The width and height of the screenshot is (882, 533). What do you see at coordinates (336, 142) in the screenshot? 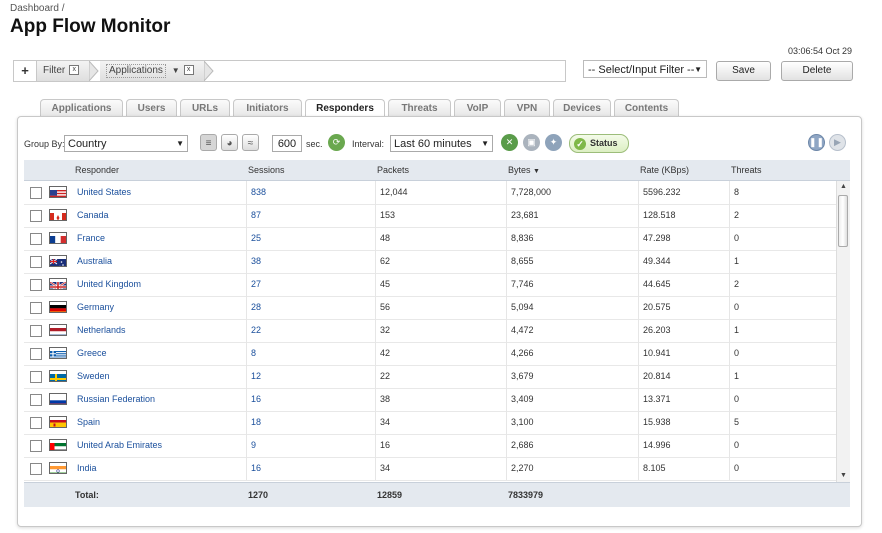
I see `refresh-icon: ⟳` at bounding box center [336, 142].